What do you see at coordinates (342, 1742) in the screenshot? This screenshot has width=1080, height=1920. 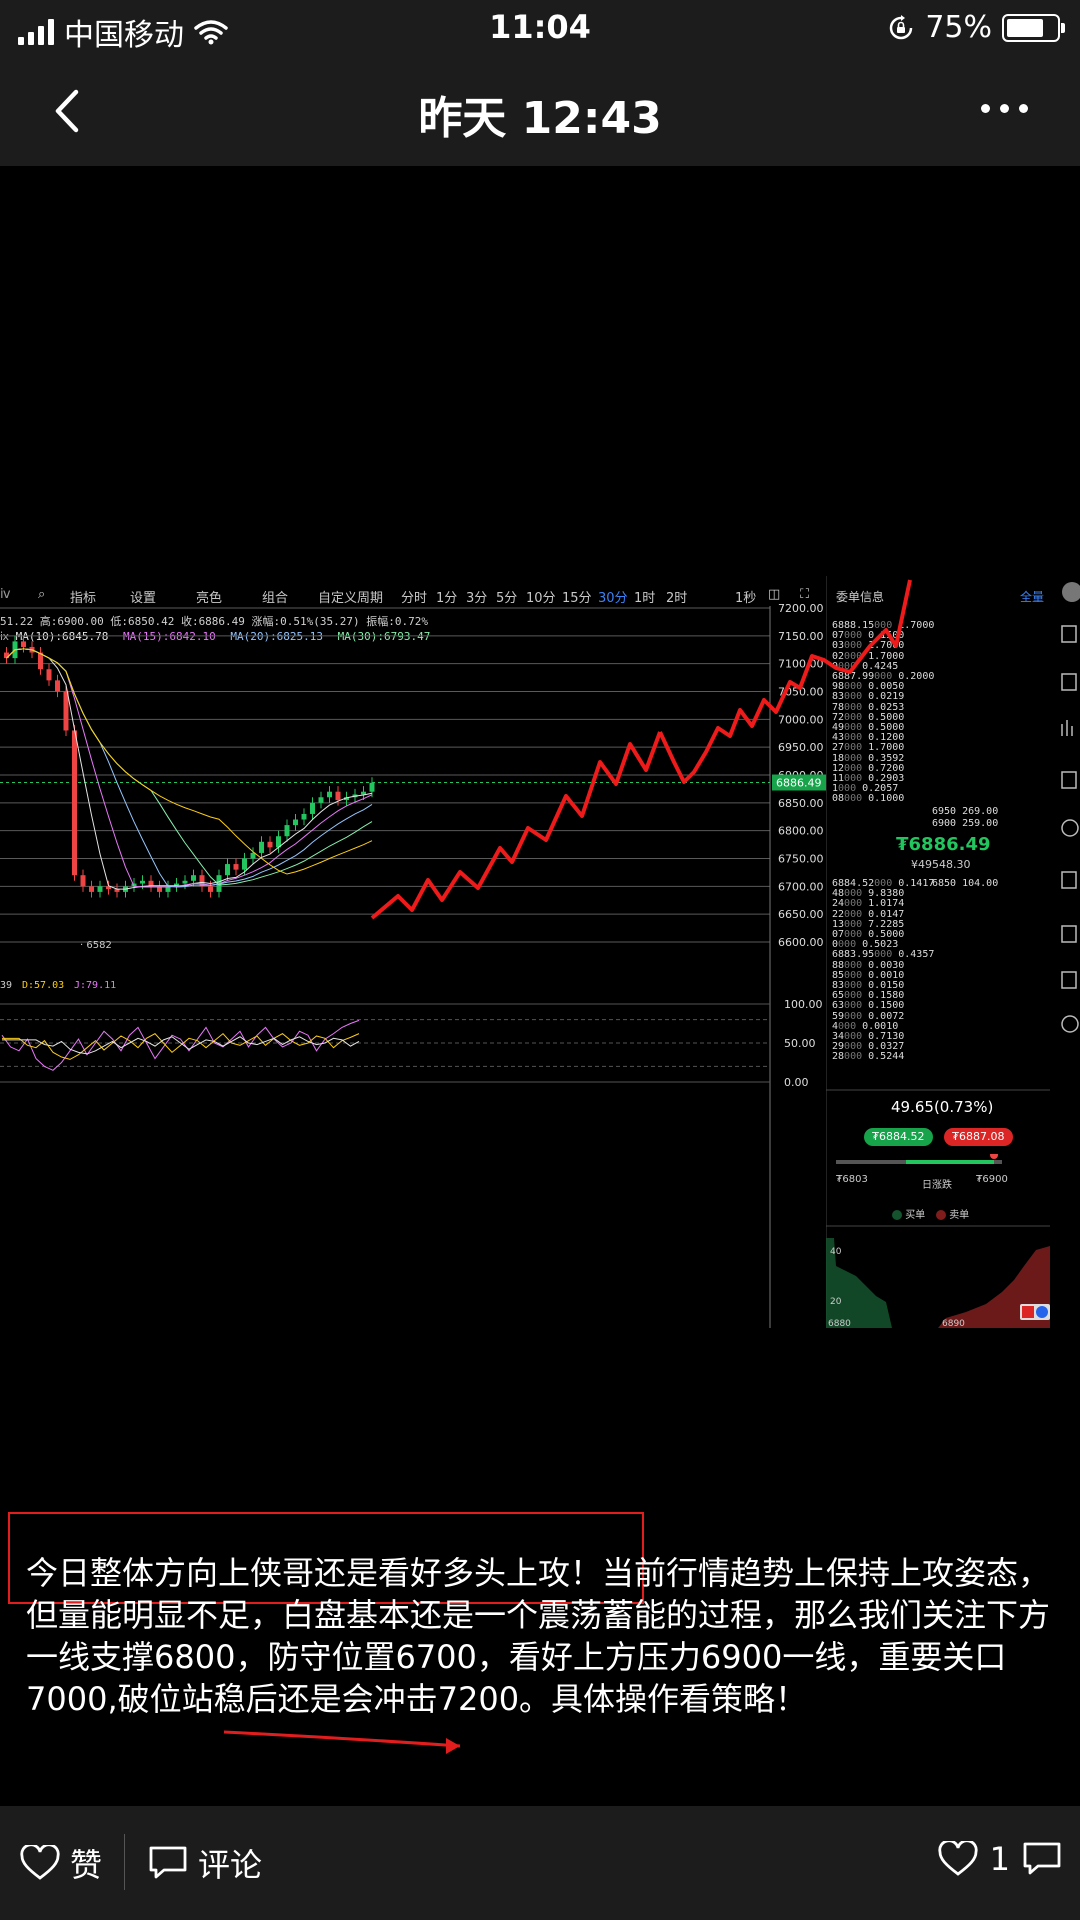 I see `red-arrow-annotation` at bounding box center [342, 1742].